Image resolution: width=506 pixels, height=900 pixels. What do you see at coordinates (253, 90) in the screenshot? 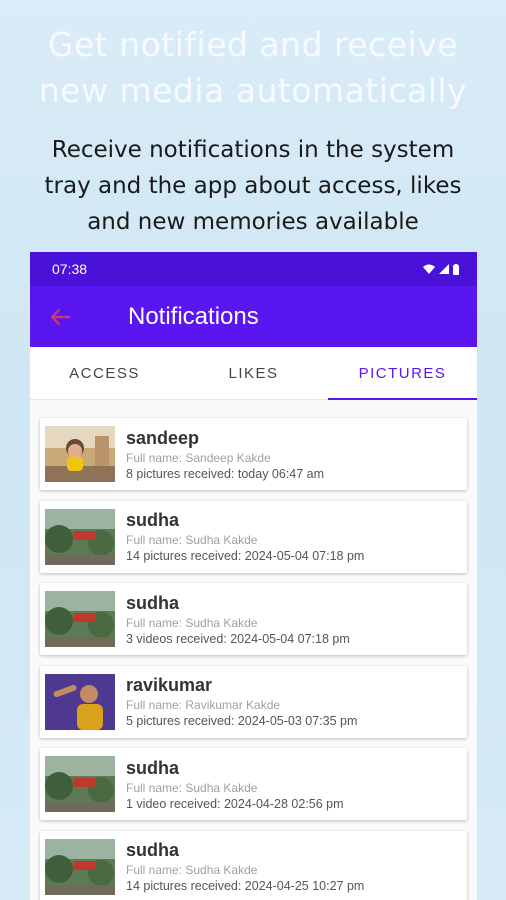
I see `headline-line-2: new media automatically` at bounding box center [253, 90].